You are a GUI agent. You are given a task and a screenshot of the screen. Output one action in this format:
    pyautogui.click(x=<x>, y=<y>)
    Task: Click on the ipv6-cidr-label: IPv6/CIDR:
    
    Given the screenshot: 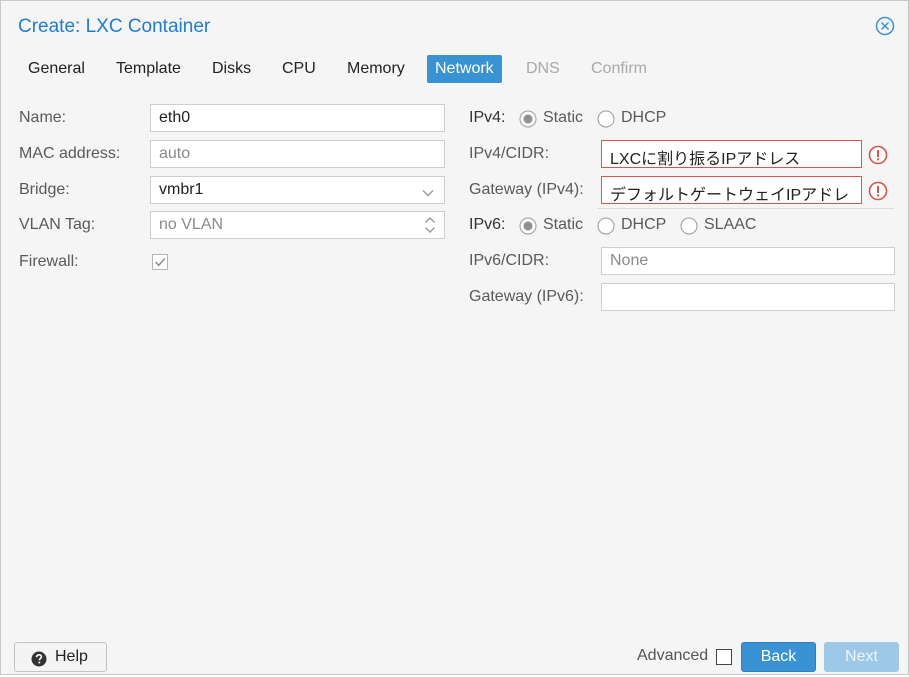 What is the action you would take?
    pyautogui.click(x=509, y=260)
    